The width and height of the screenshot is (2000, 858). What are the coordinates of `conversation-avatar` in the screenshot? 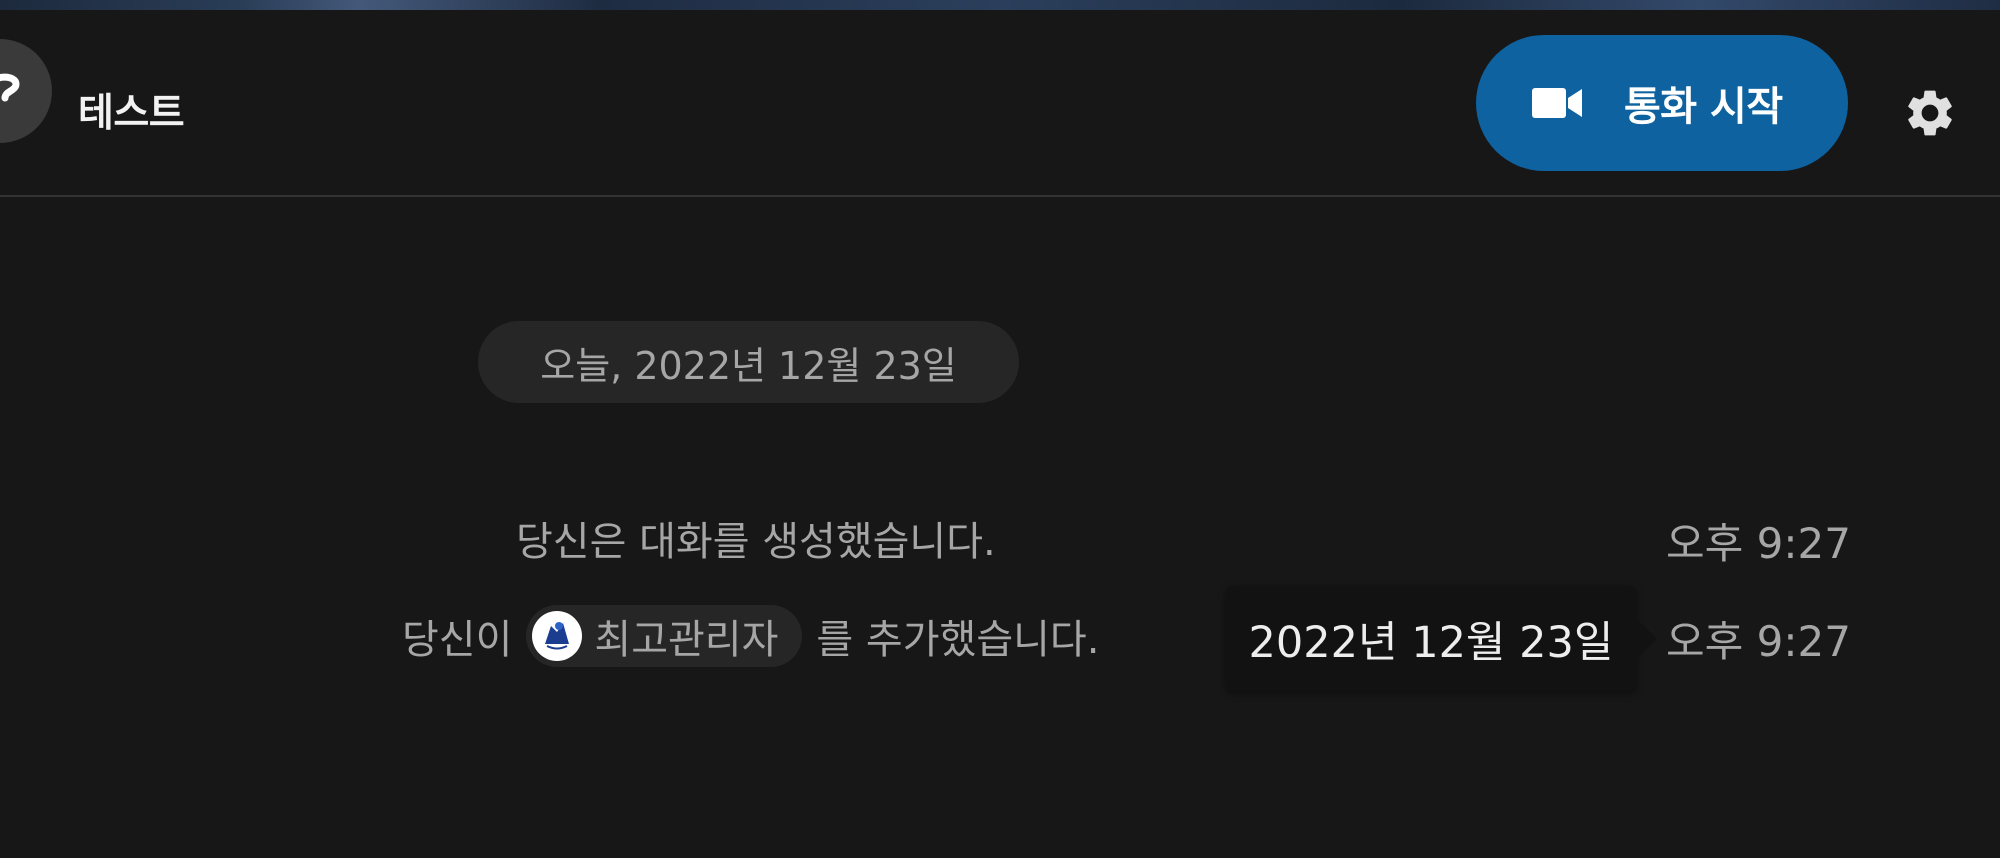 It's located at (26, 91).